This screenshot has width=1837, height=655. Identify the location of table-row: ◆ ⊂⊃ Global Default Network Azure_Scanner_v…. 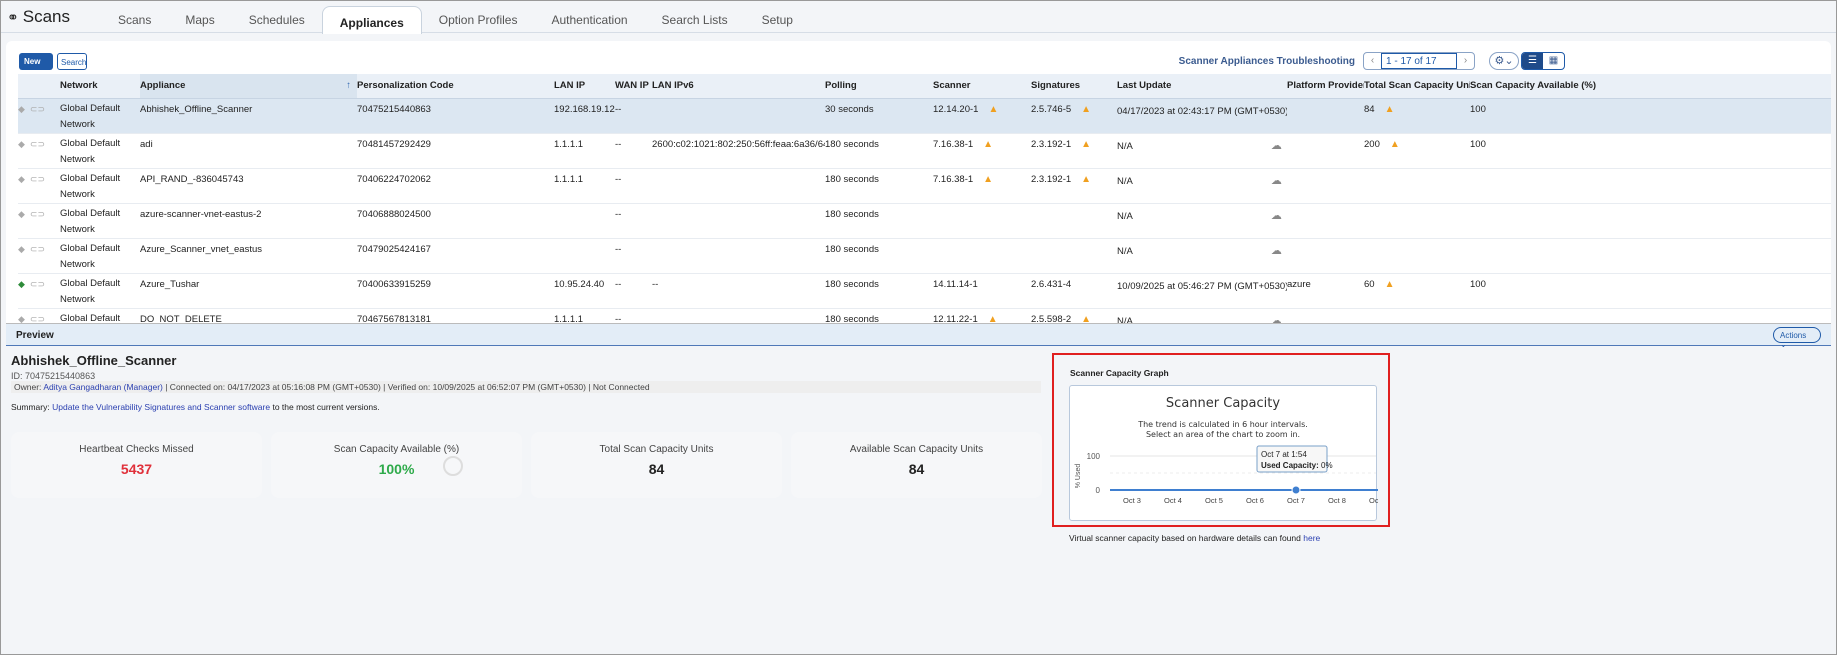
(924, 256).